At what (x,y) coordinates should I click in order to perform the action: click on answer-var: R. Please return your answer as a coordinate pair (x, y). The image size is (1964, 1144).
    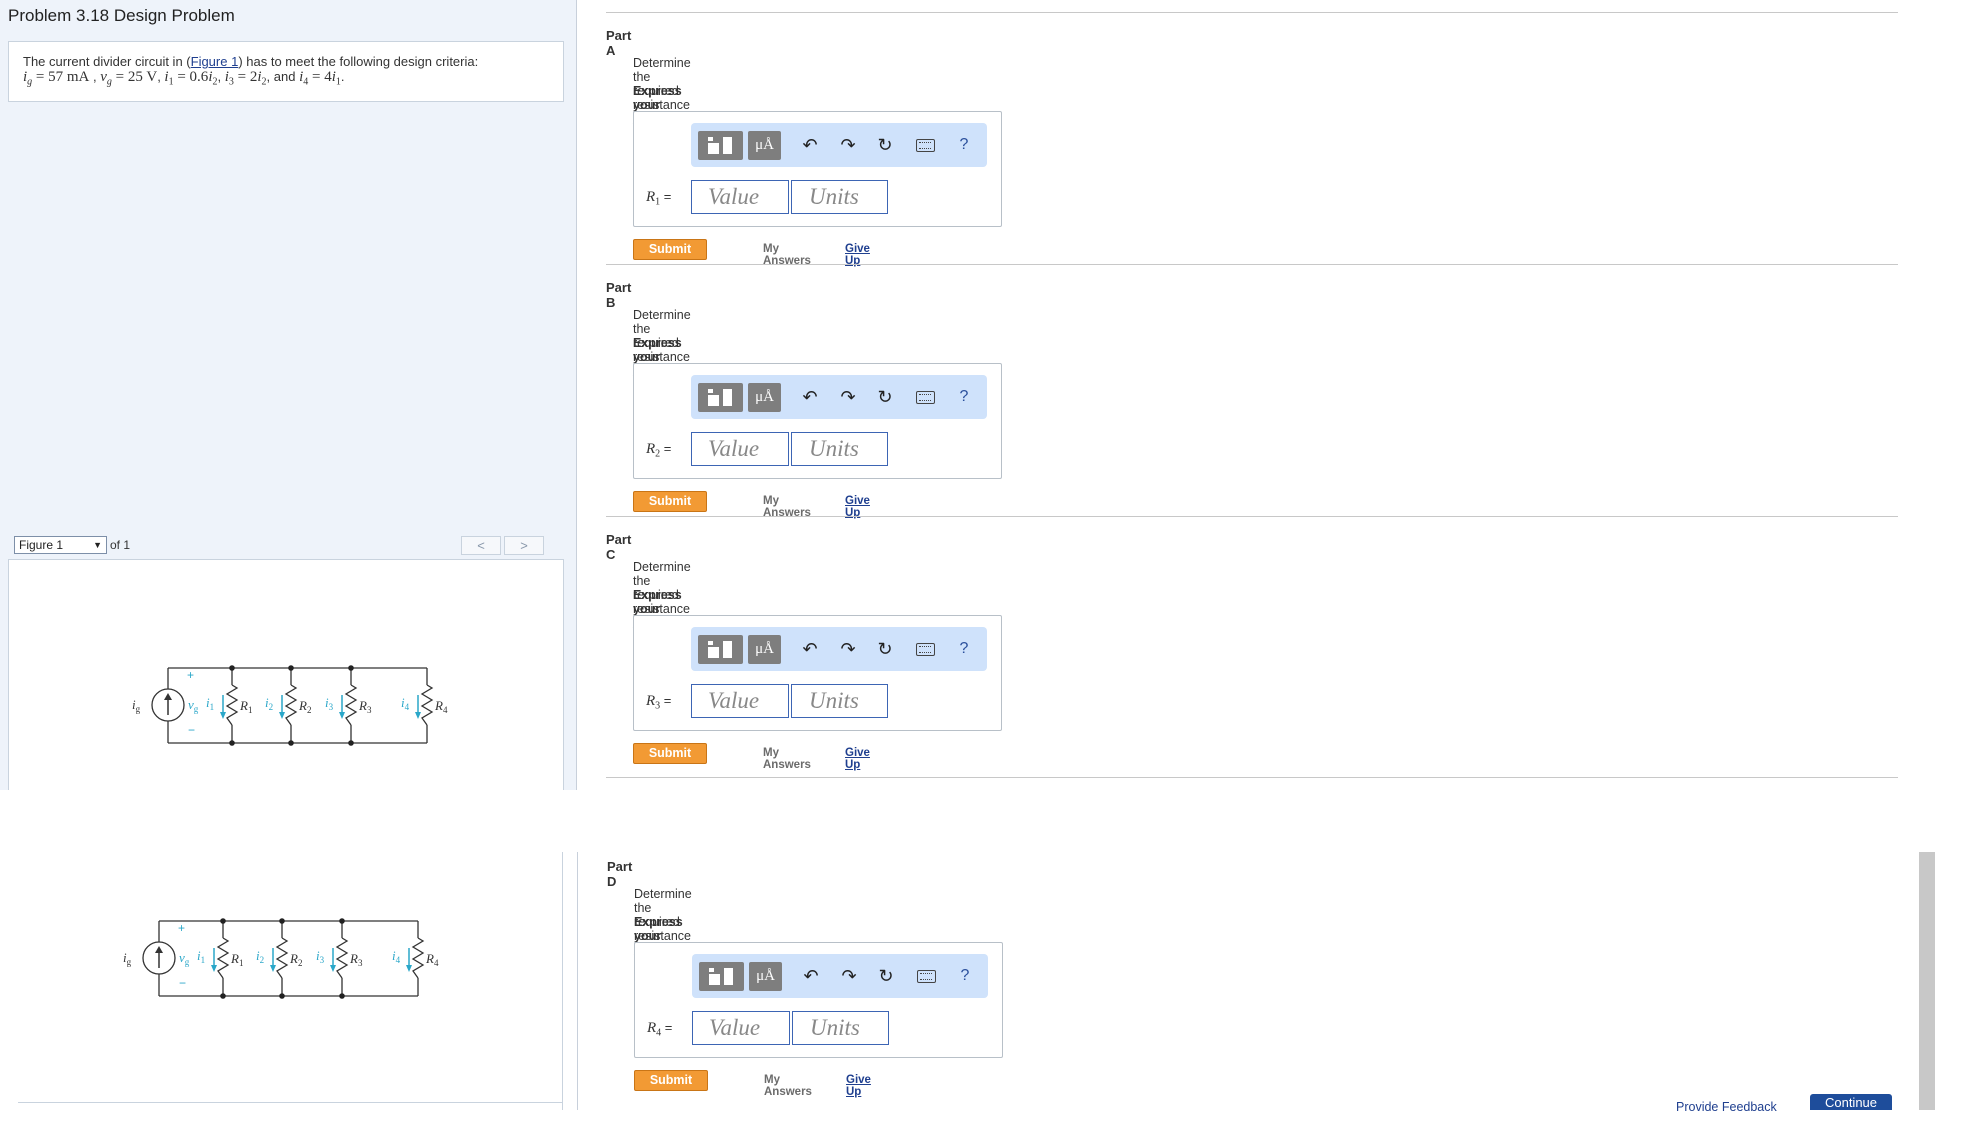
    Looking at the image, I should click on (651, 197).